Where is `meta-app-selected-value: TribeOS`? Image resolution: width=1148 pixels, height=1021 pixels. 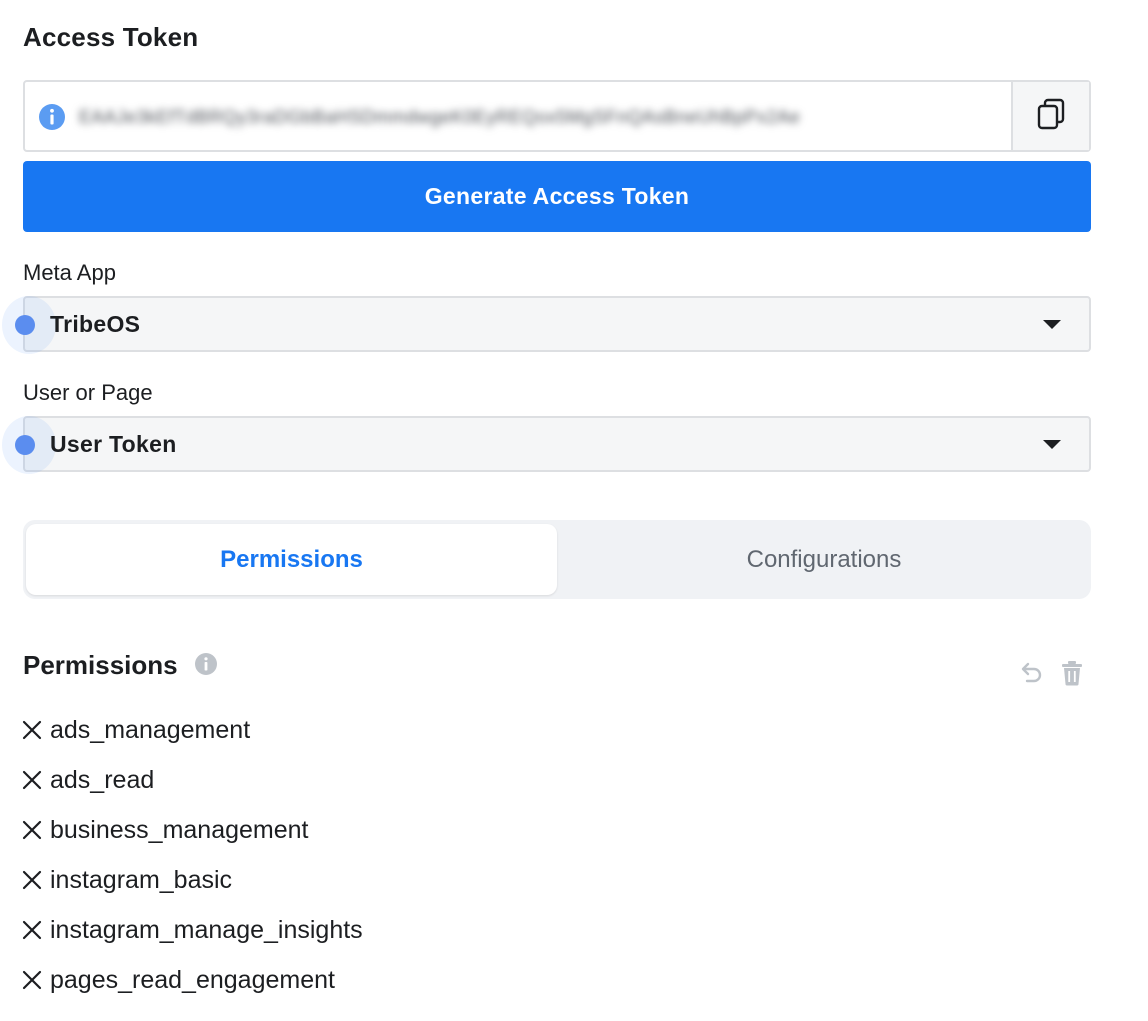
meta-app-selected-value: TribeOS is located at coordinates (95, 324).